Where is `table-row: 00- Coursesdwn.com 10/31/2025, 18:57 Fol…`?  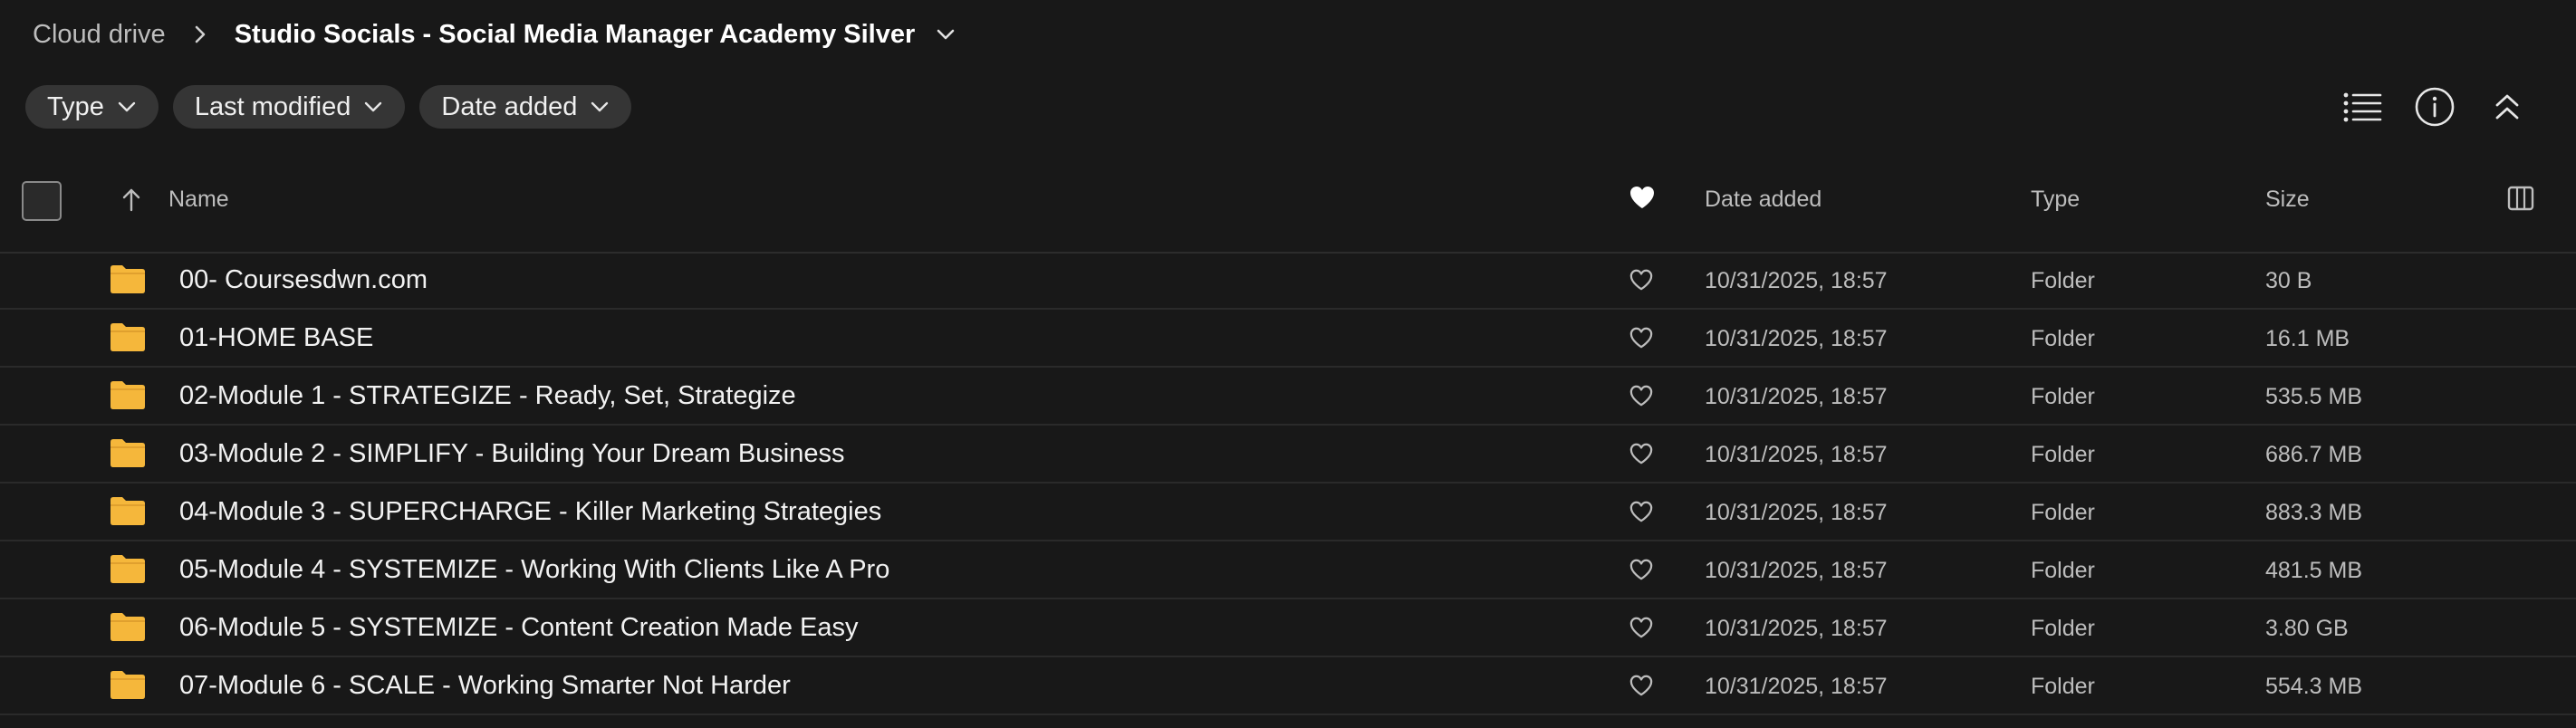 table-row: 00- Coursesdwn.com 10/31/2025, 18:57 Fol… is located at coordinates (1288, 281).